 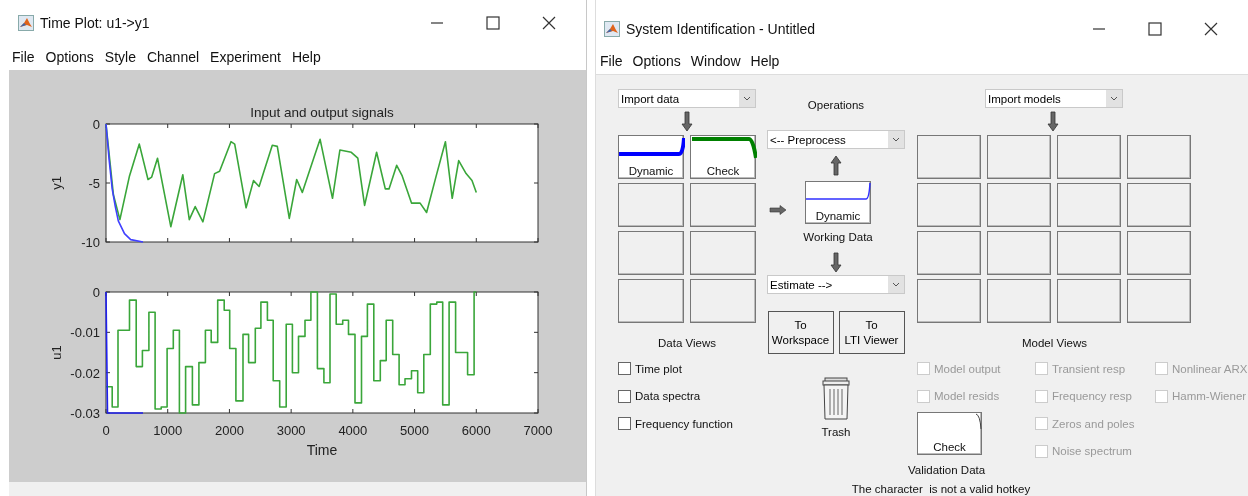 I want to click on tick-label: -0.01, so click(x=85, y=333).